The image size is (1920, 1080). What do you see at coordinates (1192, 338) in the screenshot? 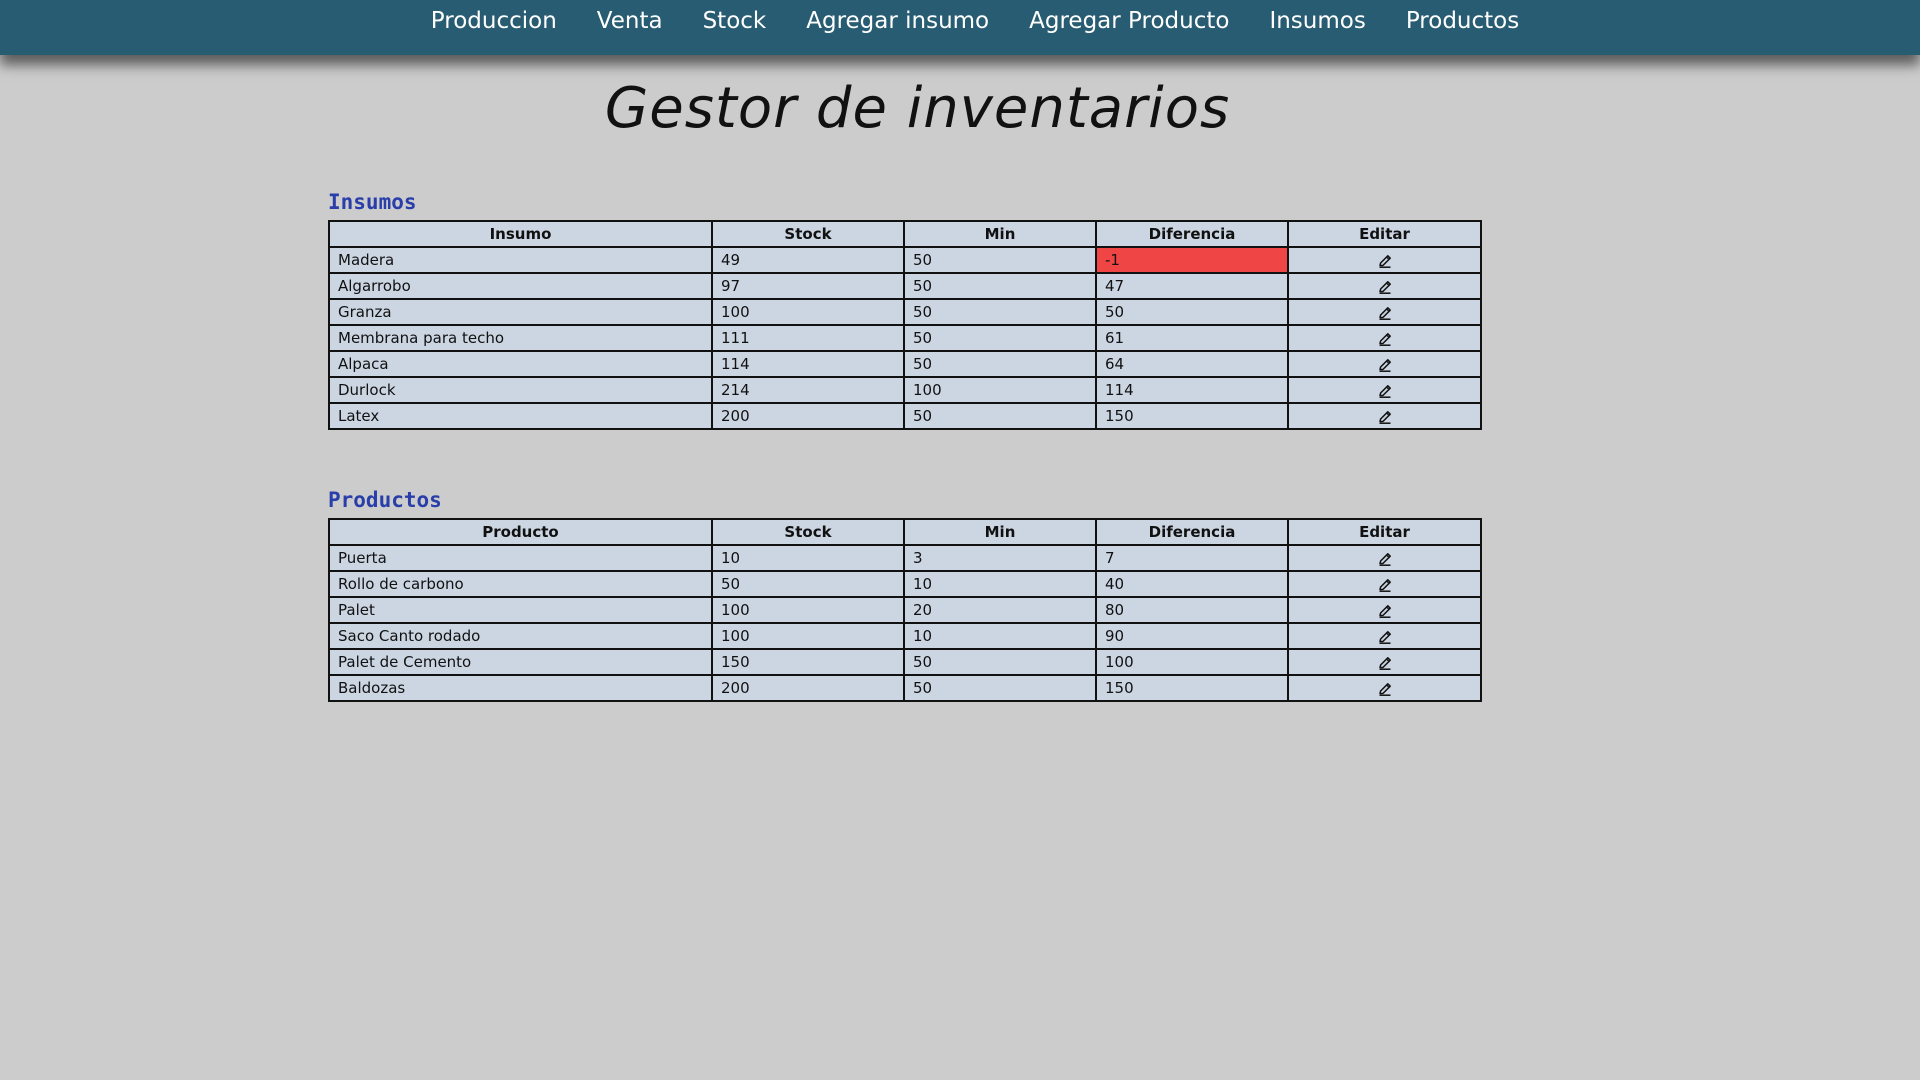
I see `diferencia-cell: 61` at bounding box center [1192, 338].